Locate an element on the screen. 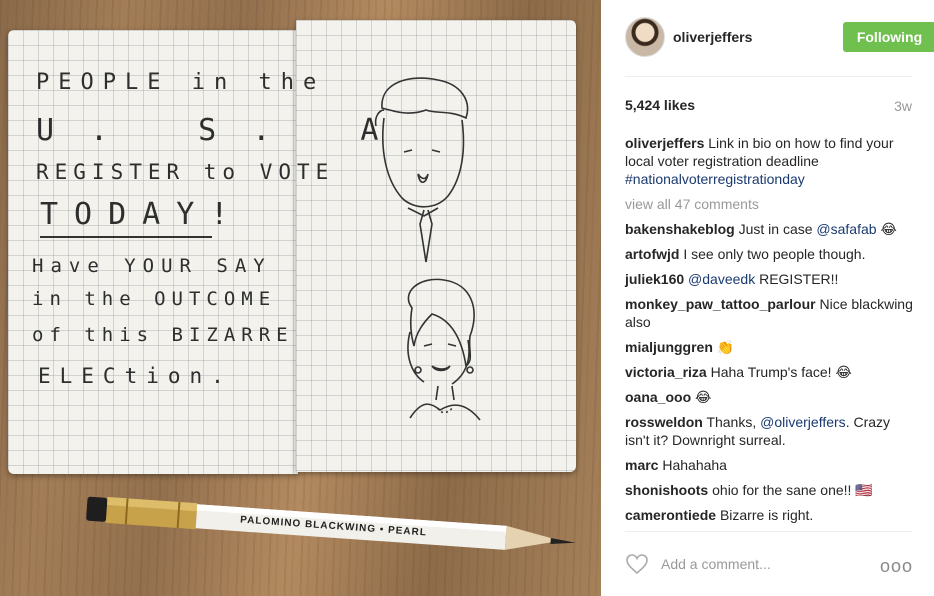  candidate-sketches is located at coordinates (427, 249).